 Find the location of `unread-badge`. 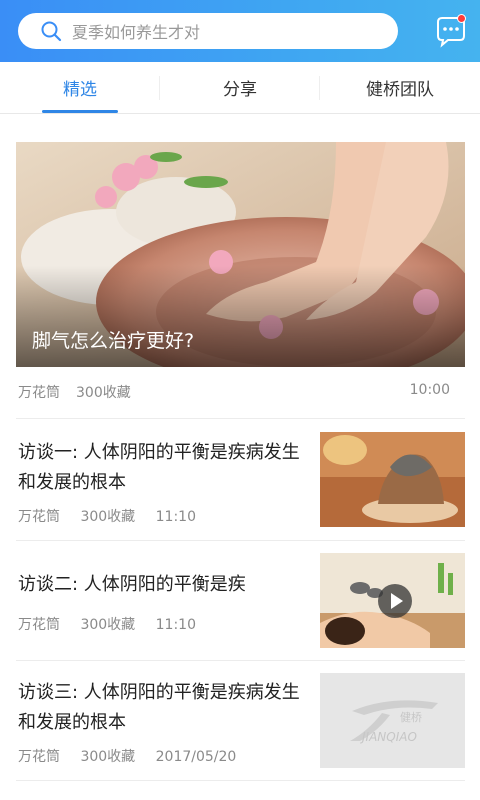

unread-badge is located at coordinates (461, 18).